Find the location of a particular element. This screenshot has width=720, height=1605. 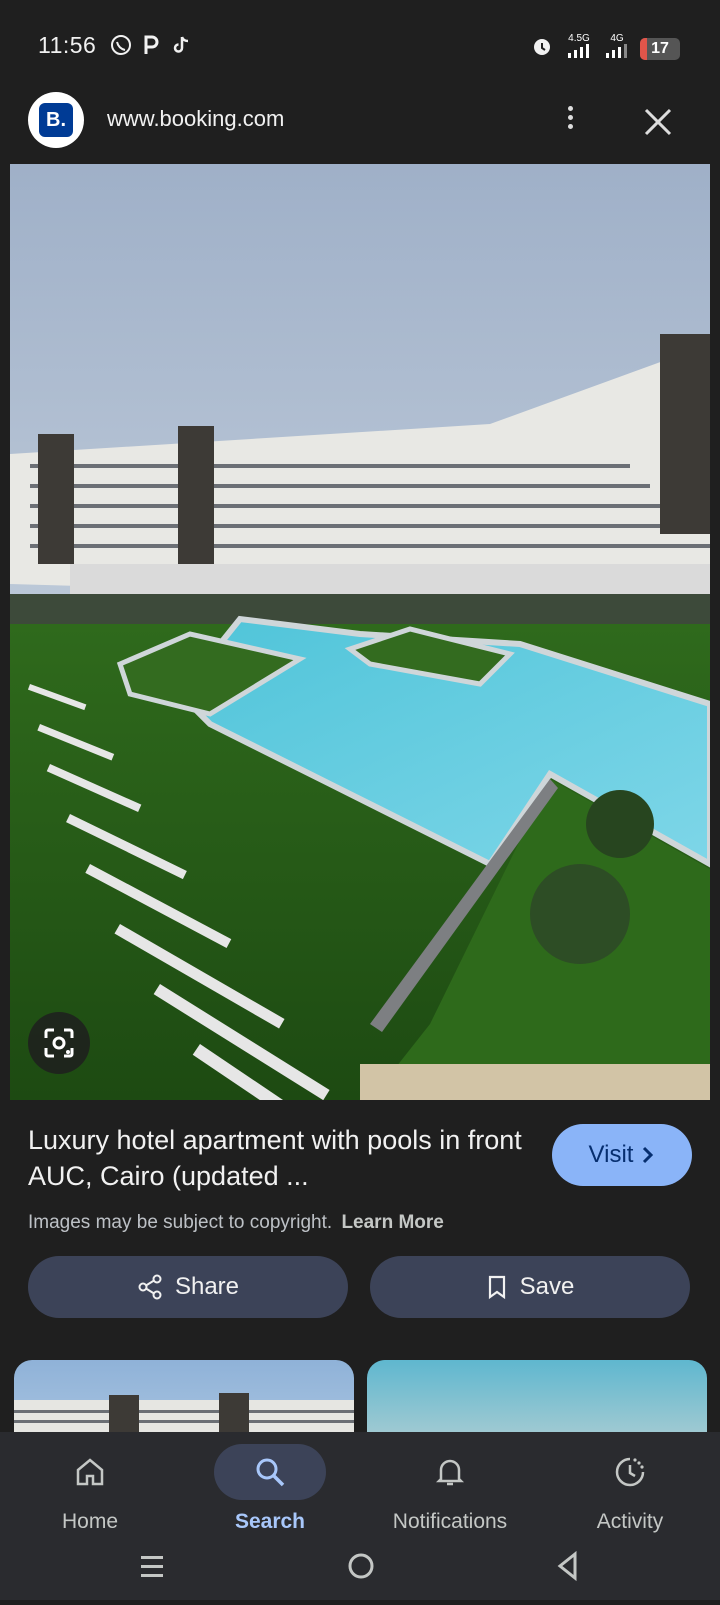

recent-apps-icon is located at coordinates (152, 1566).